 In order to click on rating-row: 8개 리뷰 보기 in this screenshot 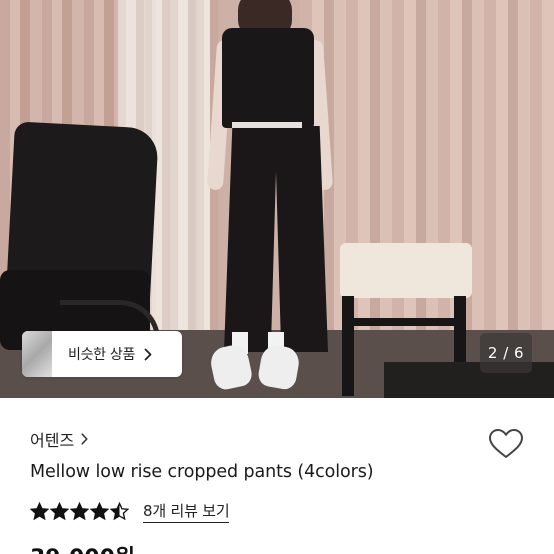, I will do `click(130, 511)`.